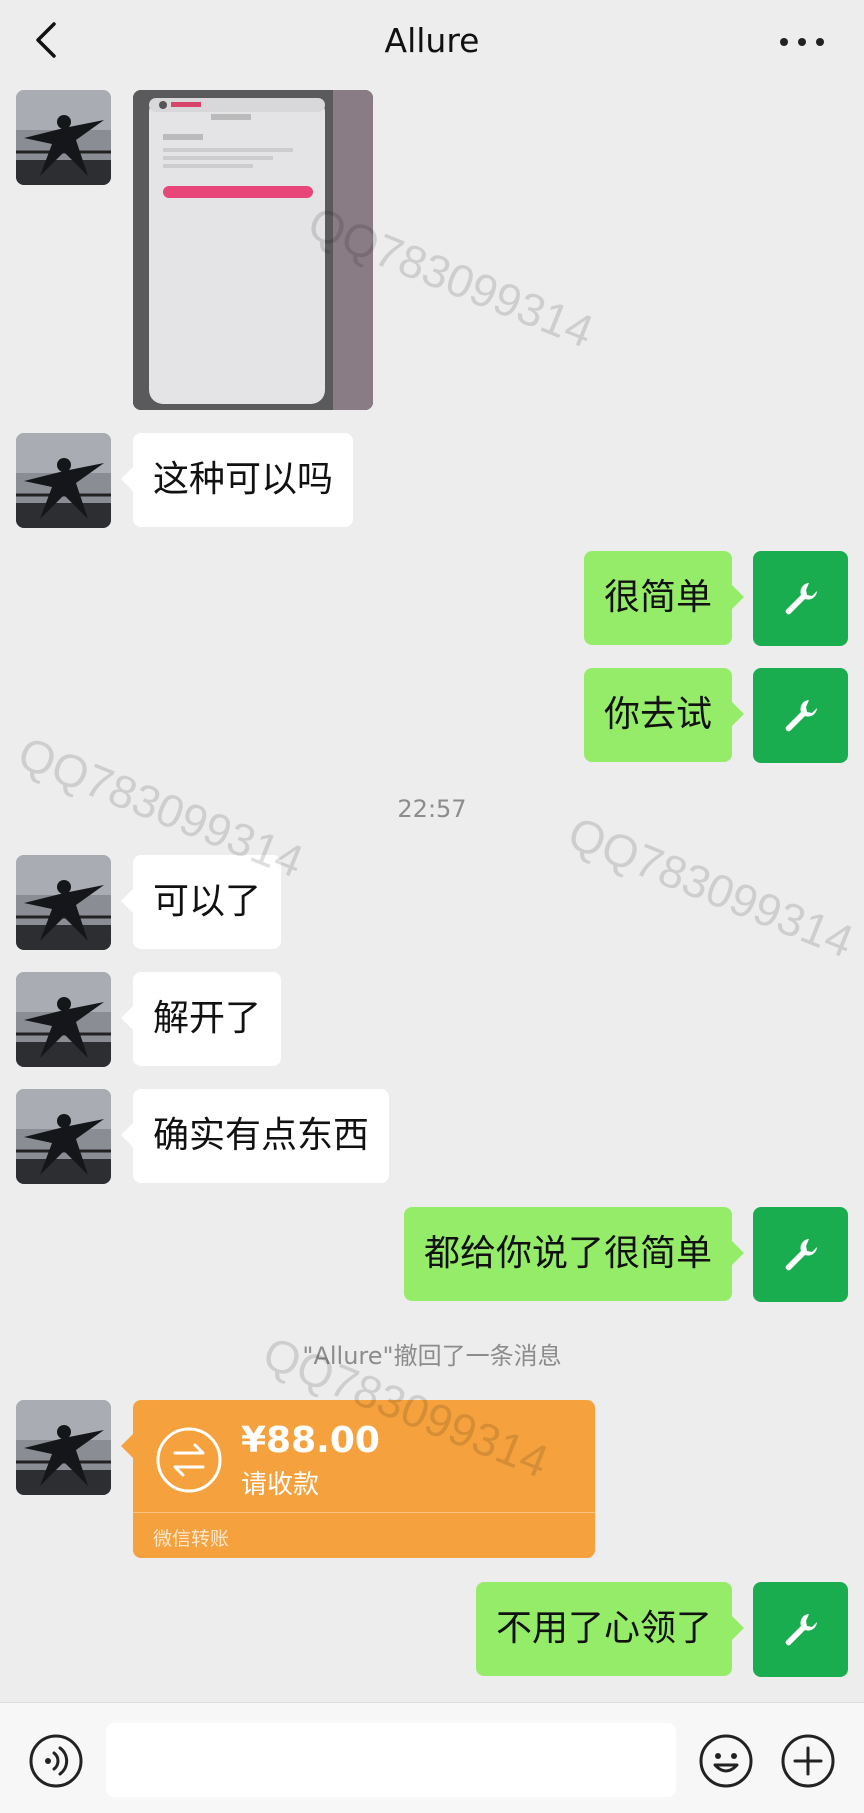 This screenshot has height=1813, width=864. Describe the element at coordinates (664, 715) in the screenshot. I see `outgoing-message: 你去试` at that location.